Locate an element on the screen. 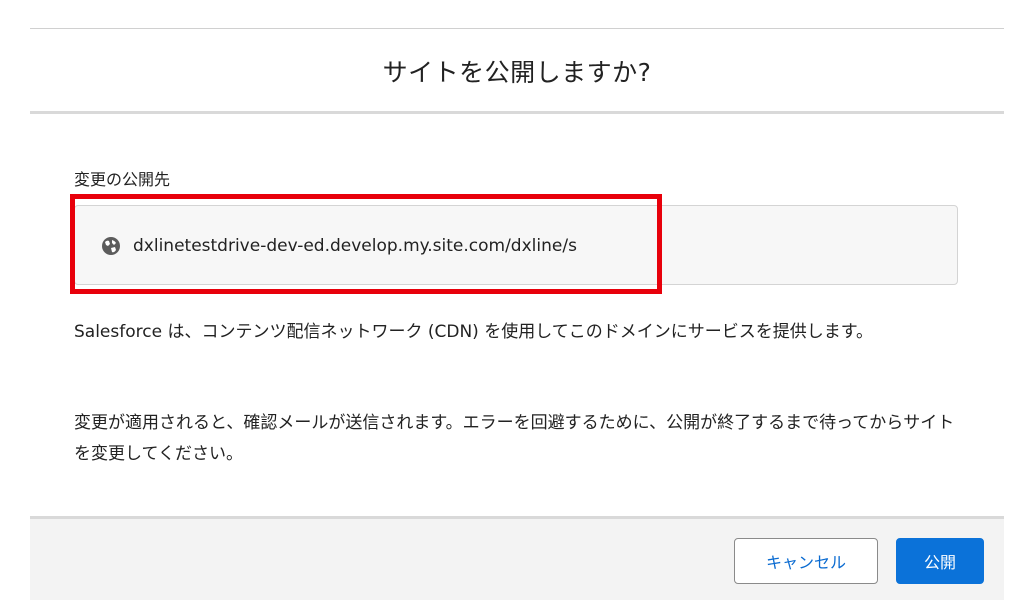  globe-icon is located at coordinates (111, 246).